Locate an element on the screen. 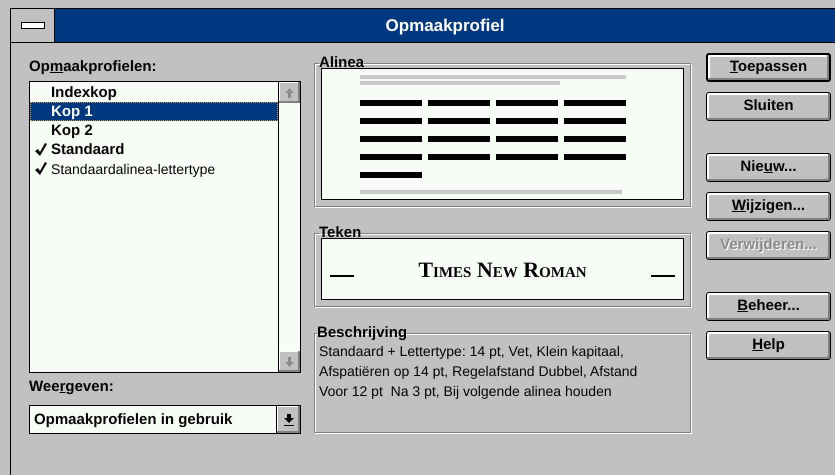 This screenshot has height=475, width=835. character-group-title: Teken is located at coordinates (340, 233).